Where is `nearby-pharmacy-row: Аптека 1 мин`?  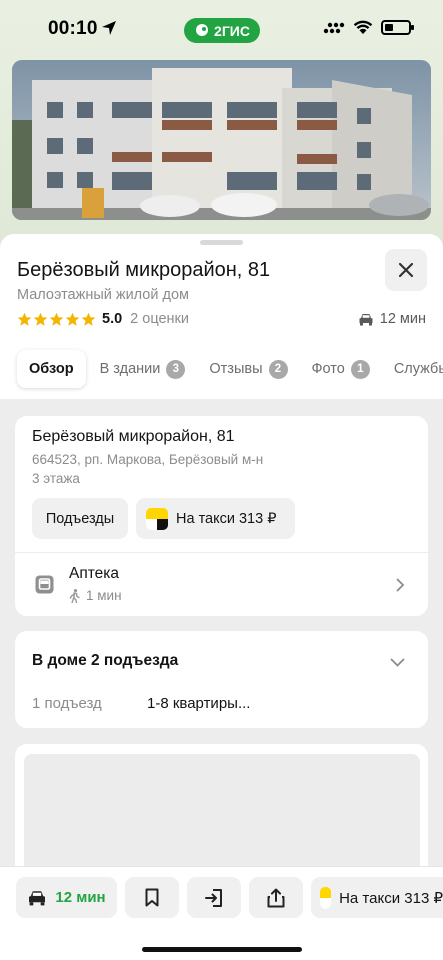 nearby-pharmacy-row: Аптека 1 мин is located at coordinates (221, 584).